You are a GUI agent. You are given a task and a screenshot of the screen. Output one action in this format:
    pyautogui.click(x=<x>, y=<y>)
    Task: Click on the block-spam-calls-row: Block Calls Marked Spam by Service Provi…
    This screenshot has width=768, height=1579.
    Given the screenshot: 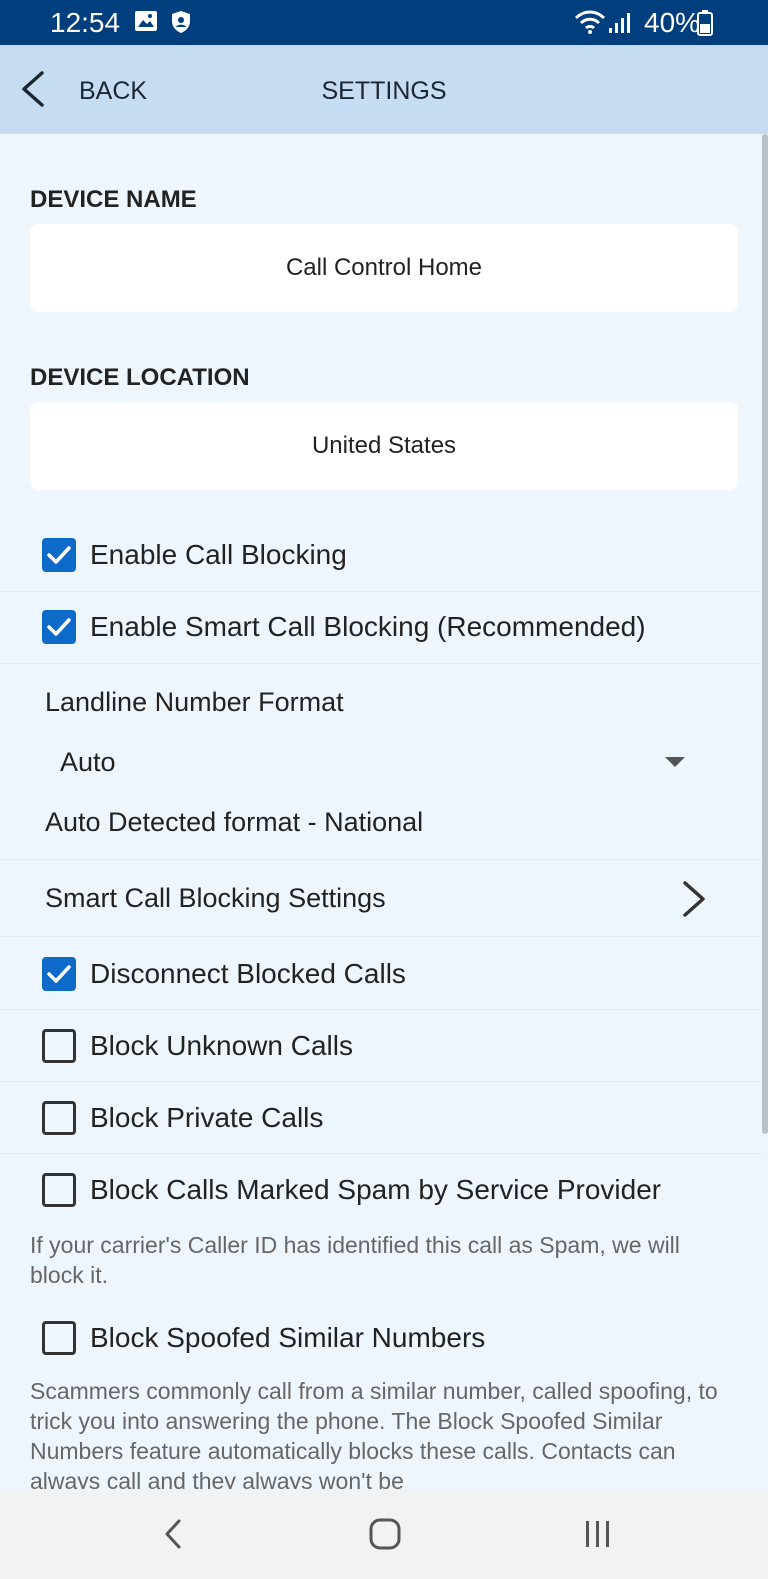 What is the action you would take?
    pyautogui.click(x=381, y=1224)
    